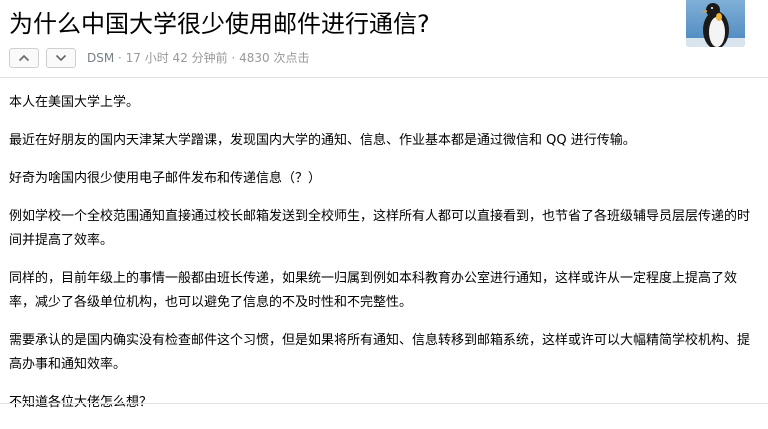 The image size is (768, 429). I want to click on penguin-avatar-icon, so click(715, 23).